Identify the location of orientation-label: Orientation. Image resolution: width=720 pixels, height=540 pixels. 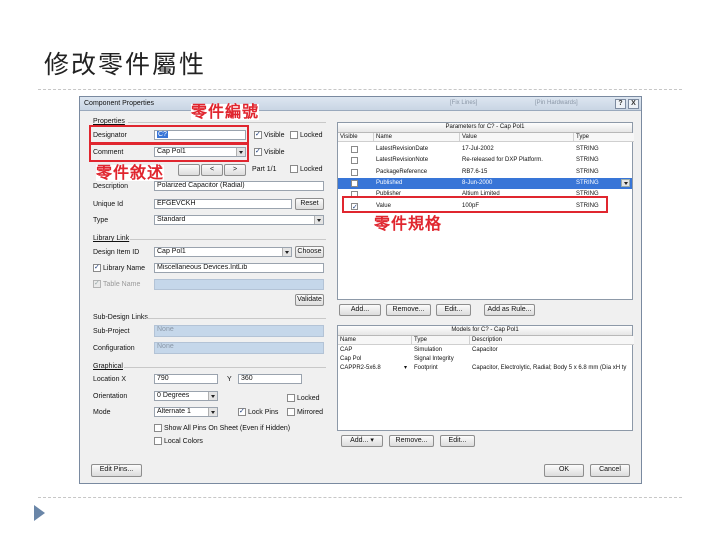
(110, 396).